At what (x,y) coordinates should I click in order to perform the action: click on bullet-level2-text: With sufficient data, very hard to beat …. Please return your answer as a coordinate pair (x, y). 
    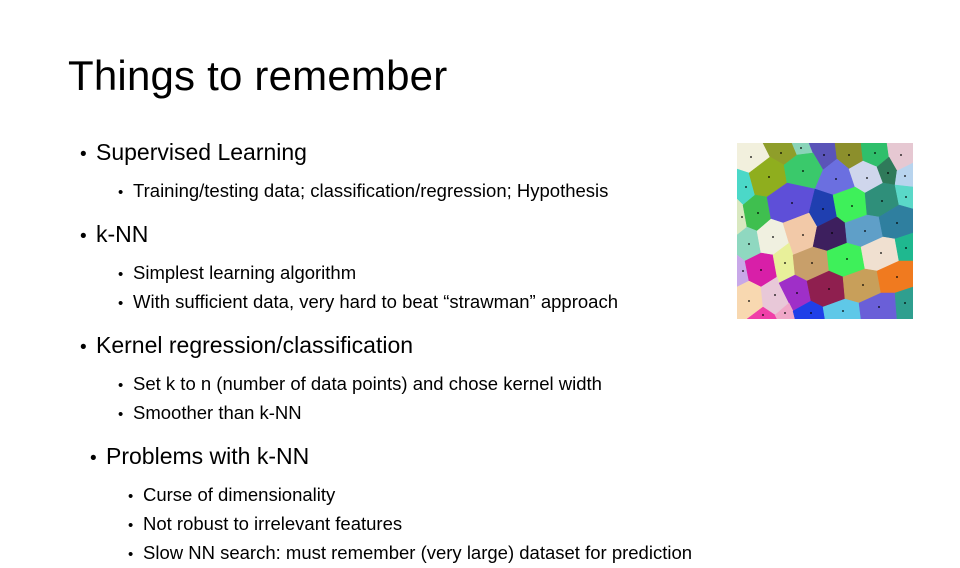
    Looking at the image, I should click on (376, 301).